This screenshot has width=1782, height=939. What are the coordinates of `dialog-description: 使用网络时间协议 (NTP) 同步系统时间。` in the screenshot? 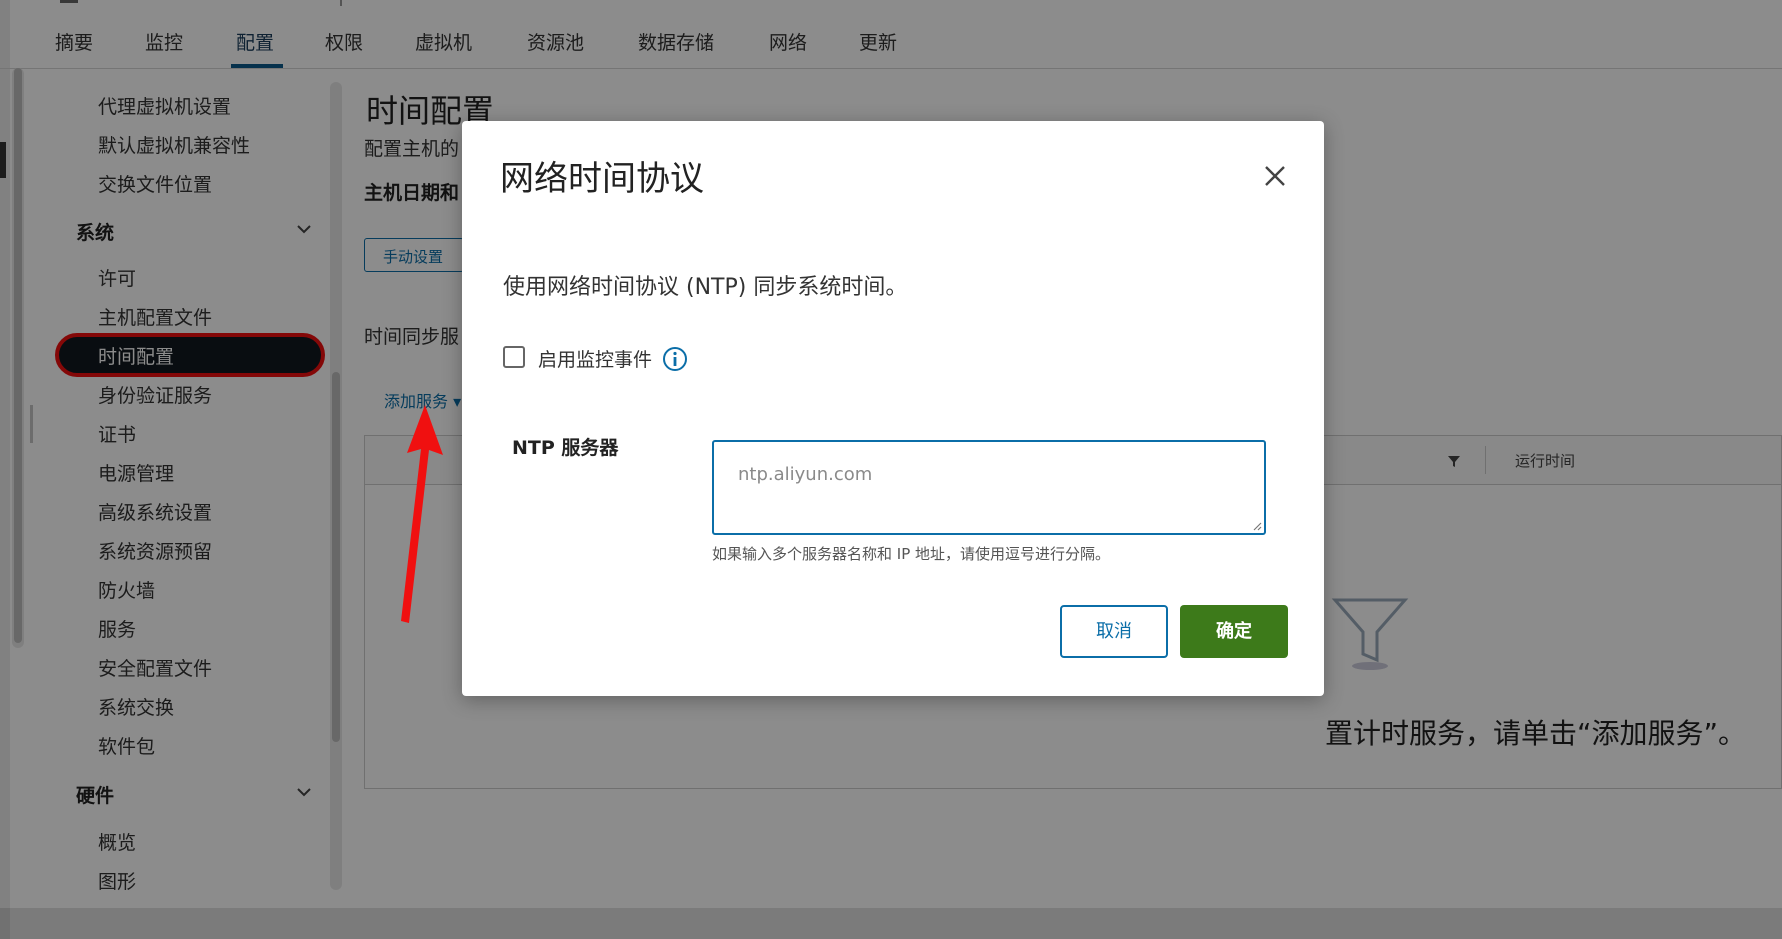 It's located at (705, 287).